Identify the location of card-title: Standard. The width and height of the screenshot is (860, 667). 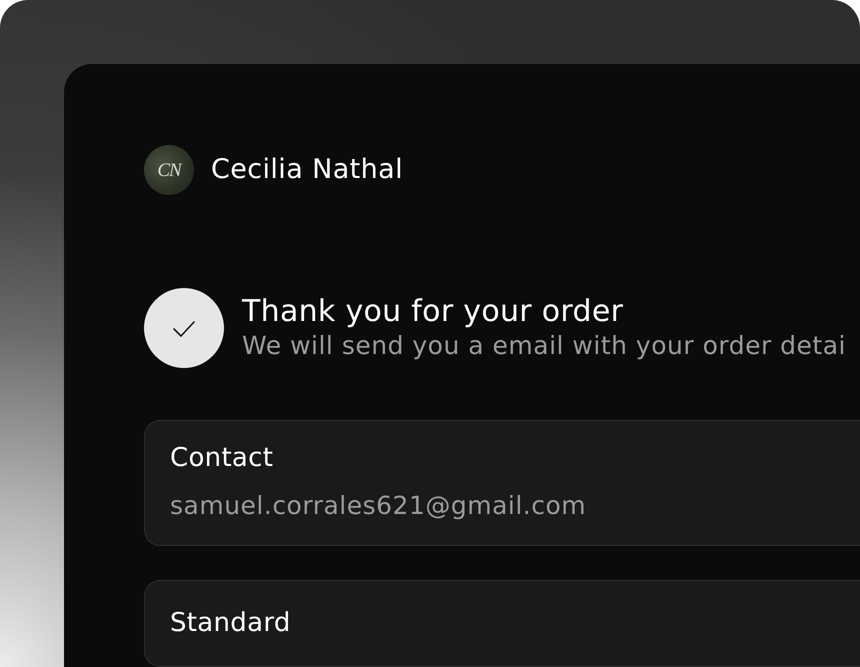
(231, 623).